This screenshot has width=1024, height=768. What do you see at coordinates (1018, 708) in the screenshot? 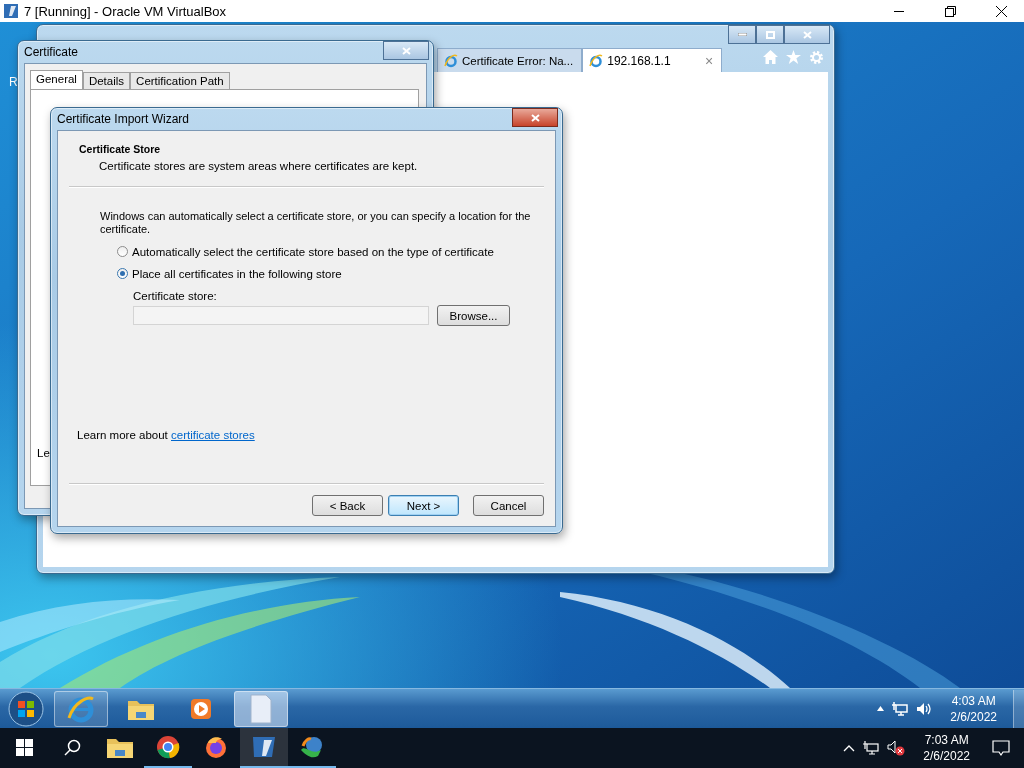
I see `show-desktop-button` at bounding box center [1018, 708].